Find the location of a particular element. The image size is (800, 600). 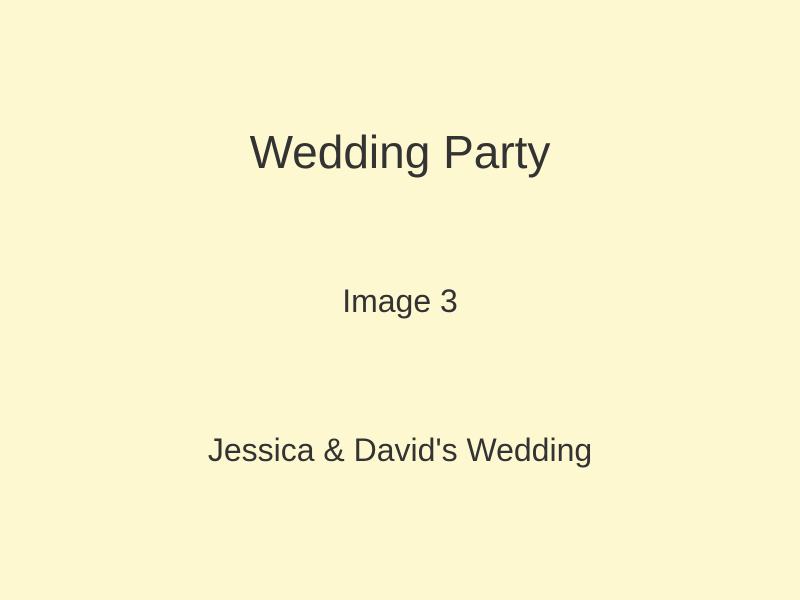

image-caption: Jessica & David's Wedding is located at coordinates (400, 450).